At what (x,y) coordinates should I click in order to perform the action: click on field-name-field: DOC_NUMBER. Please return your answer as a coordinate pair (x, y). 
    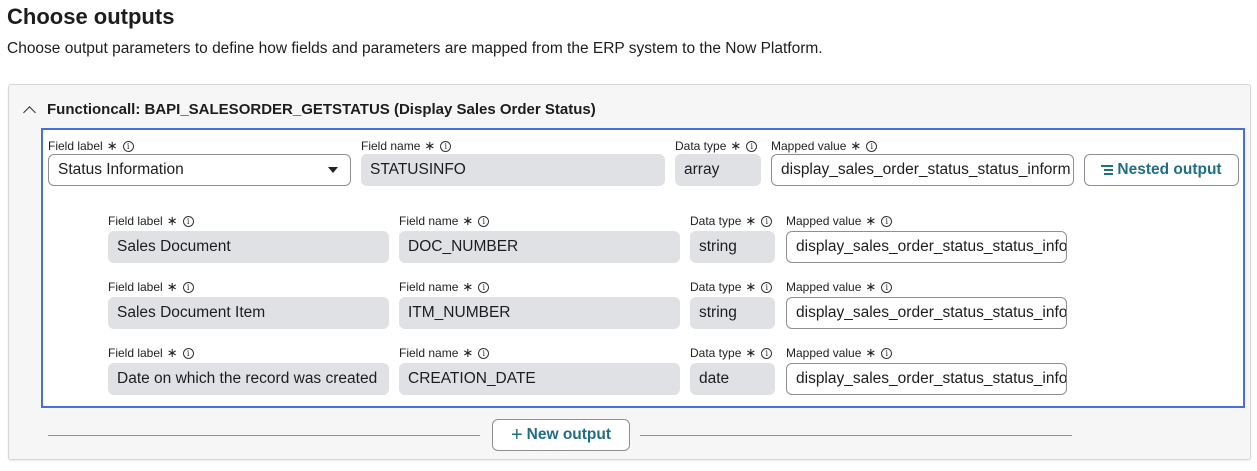
    Looking at the image, I should click on (539, 247).